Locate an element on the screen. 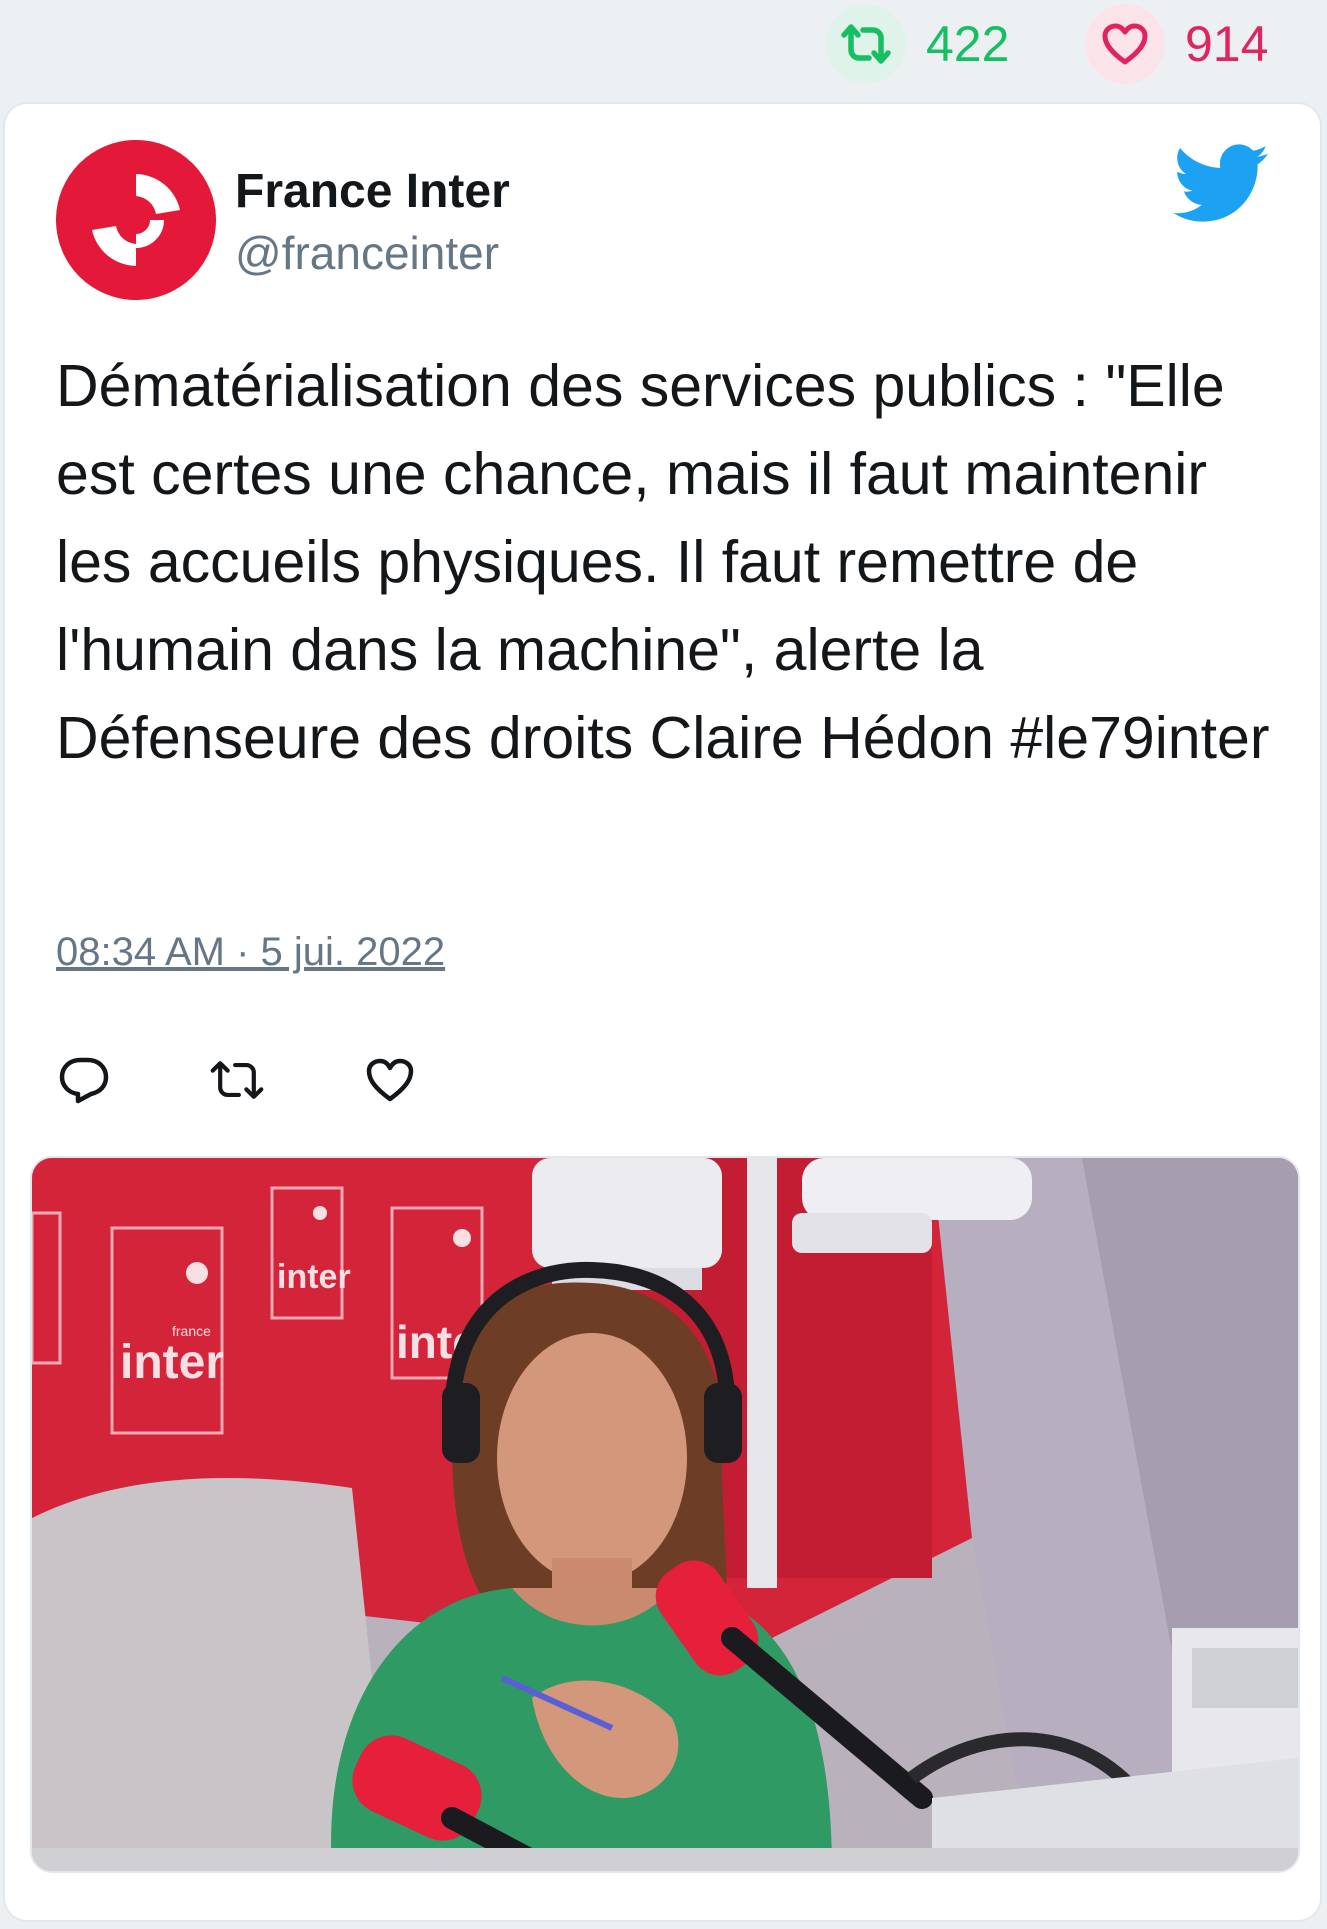 The width and height of the screenshot is (1327, 1929). reply-icon is located at coordinates (84, 1080).